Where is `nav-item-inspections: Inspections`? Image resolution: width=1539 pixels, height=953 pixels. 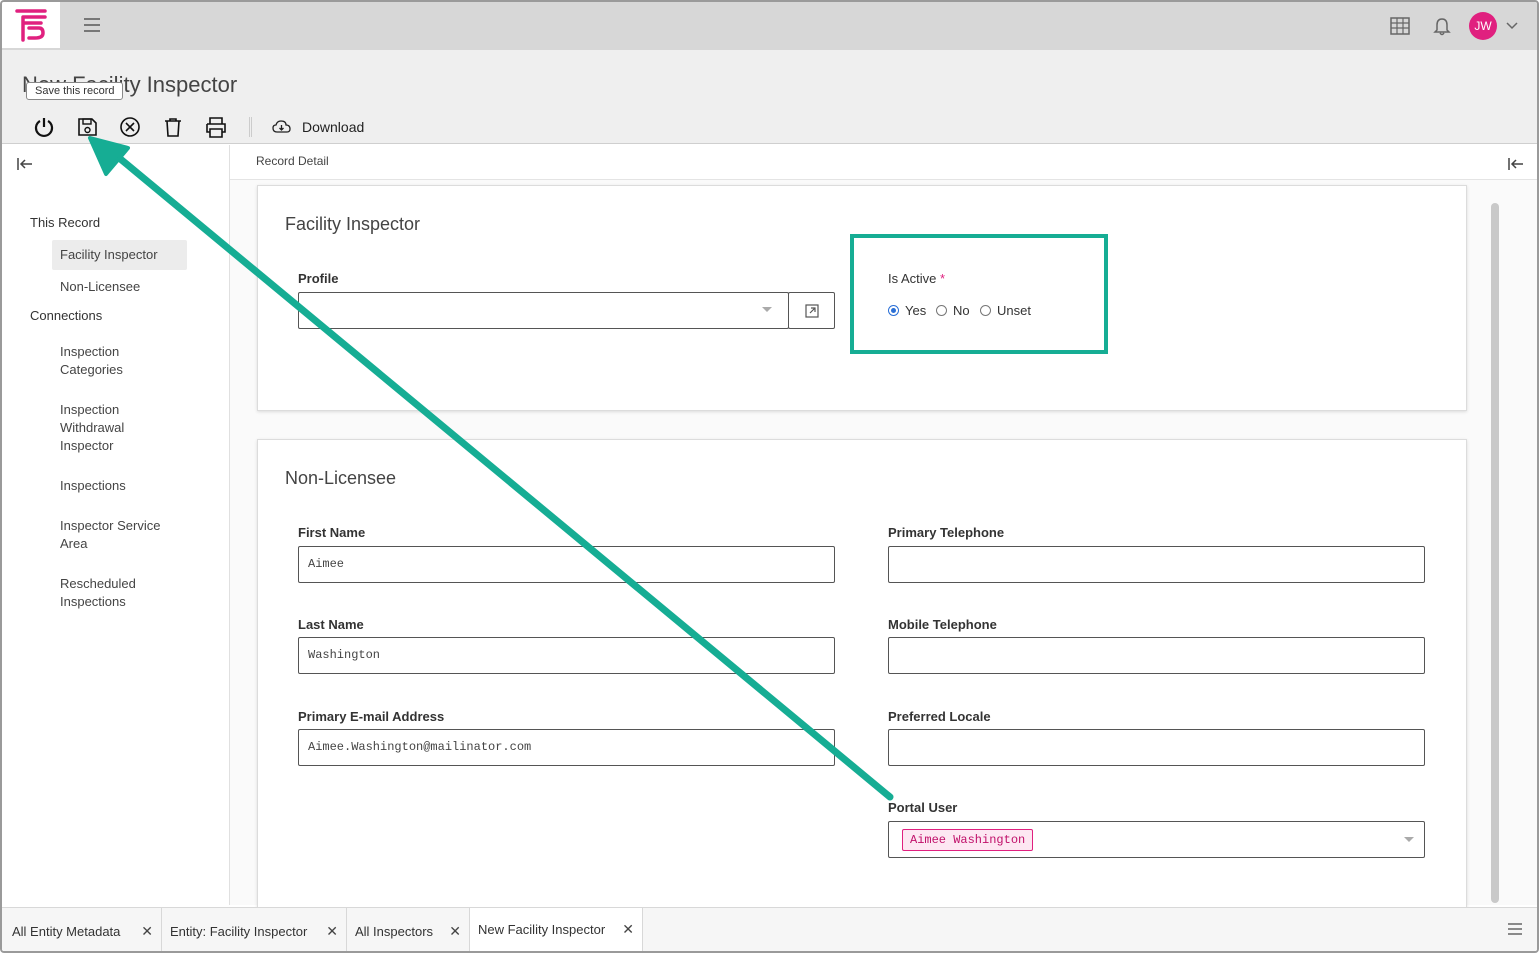
nav-item-inspections: Inspections is located at coordinates (119, 486).